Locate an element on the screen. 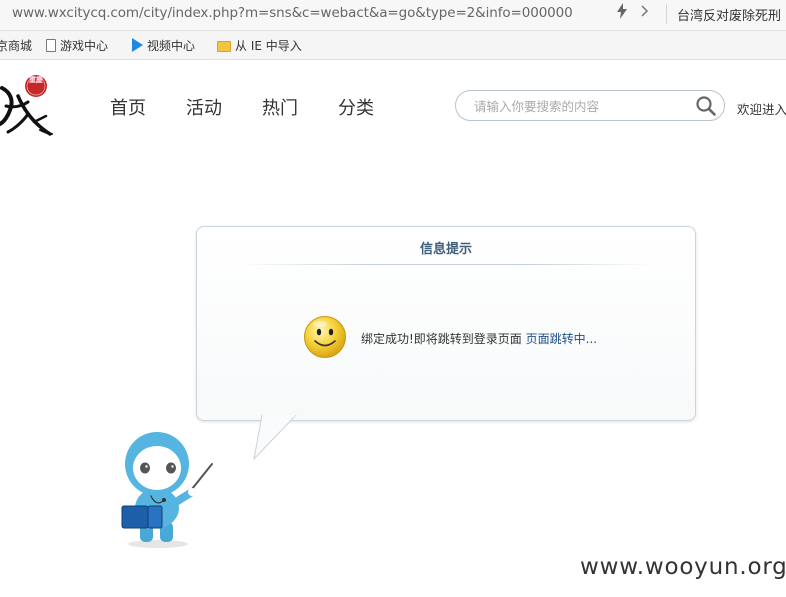  speech-bubble-tail is located at coordinates (276, 437).